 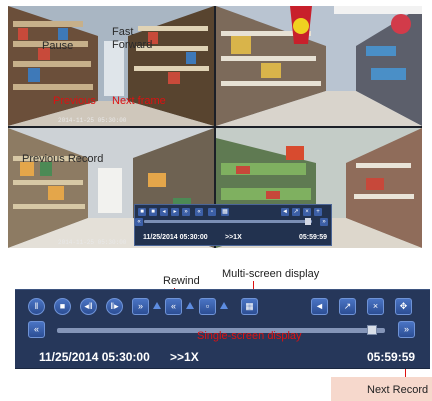 What do you see at coordinates (406, 329) in the screenshot?
I see `next-record-icon: »` at bounding box center [406, 329].